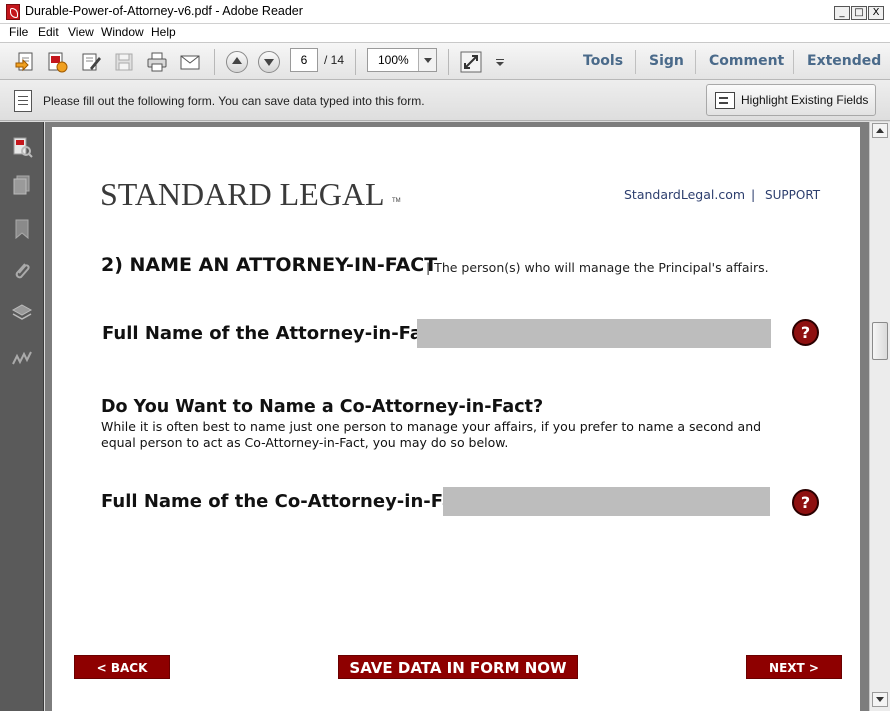 The width and height of the screenshot is (890, 711). I want to click on maximize-button: □, so click(859, 13).